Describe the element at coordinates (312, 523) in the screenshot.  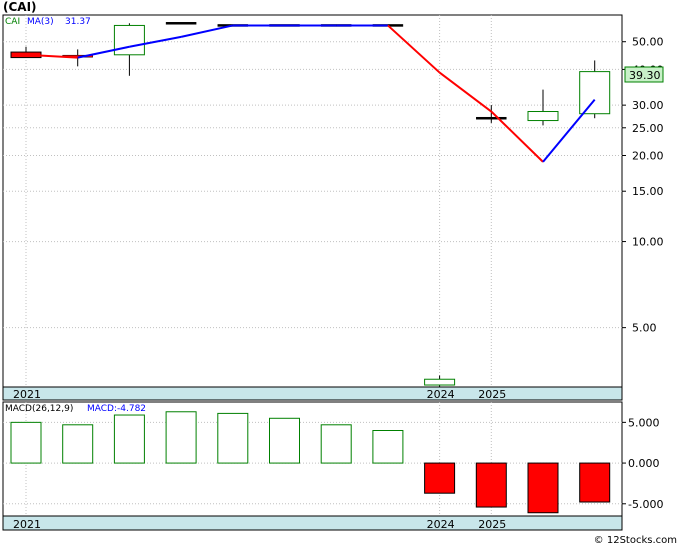
I see `macd-date-band` at that location.